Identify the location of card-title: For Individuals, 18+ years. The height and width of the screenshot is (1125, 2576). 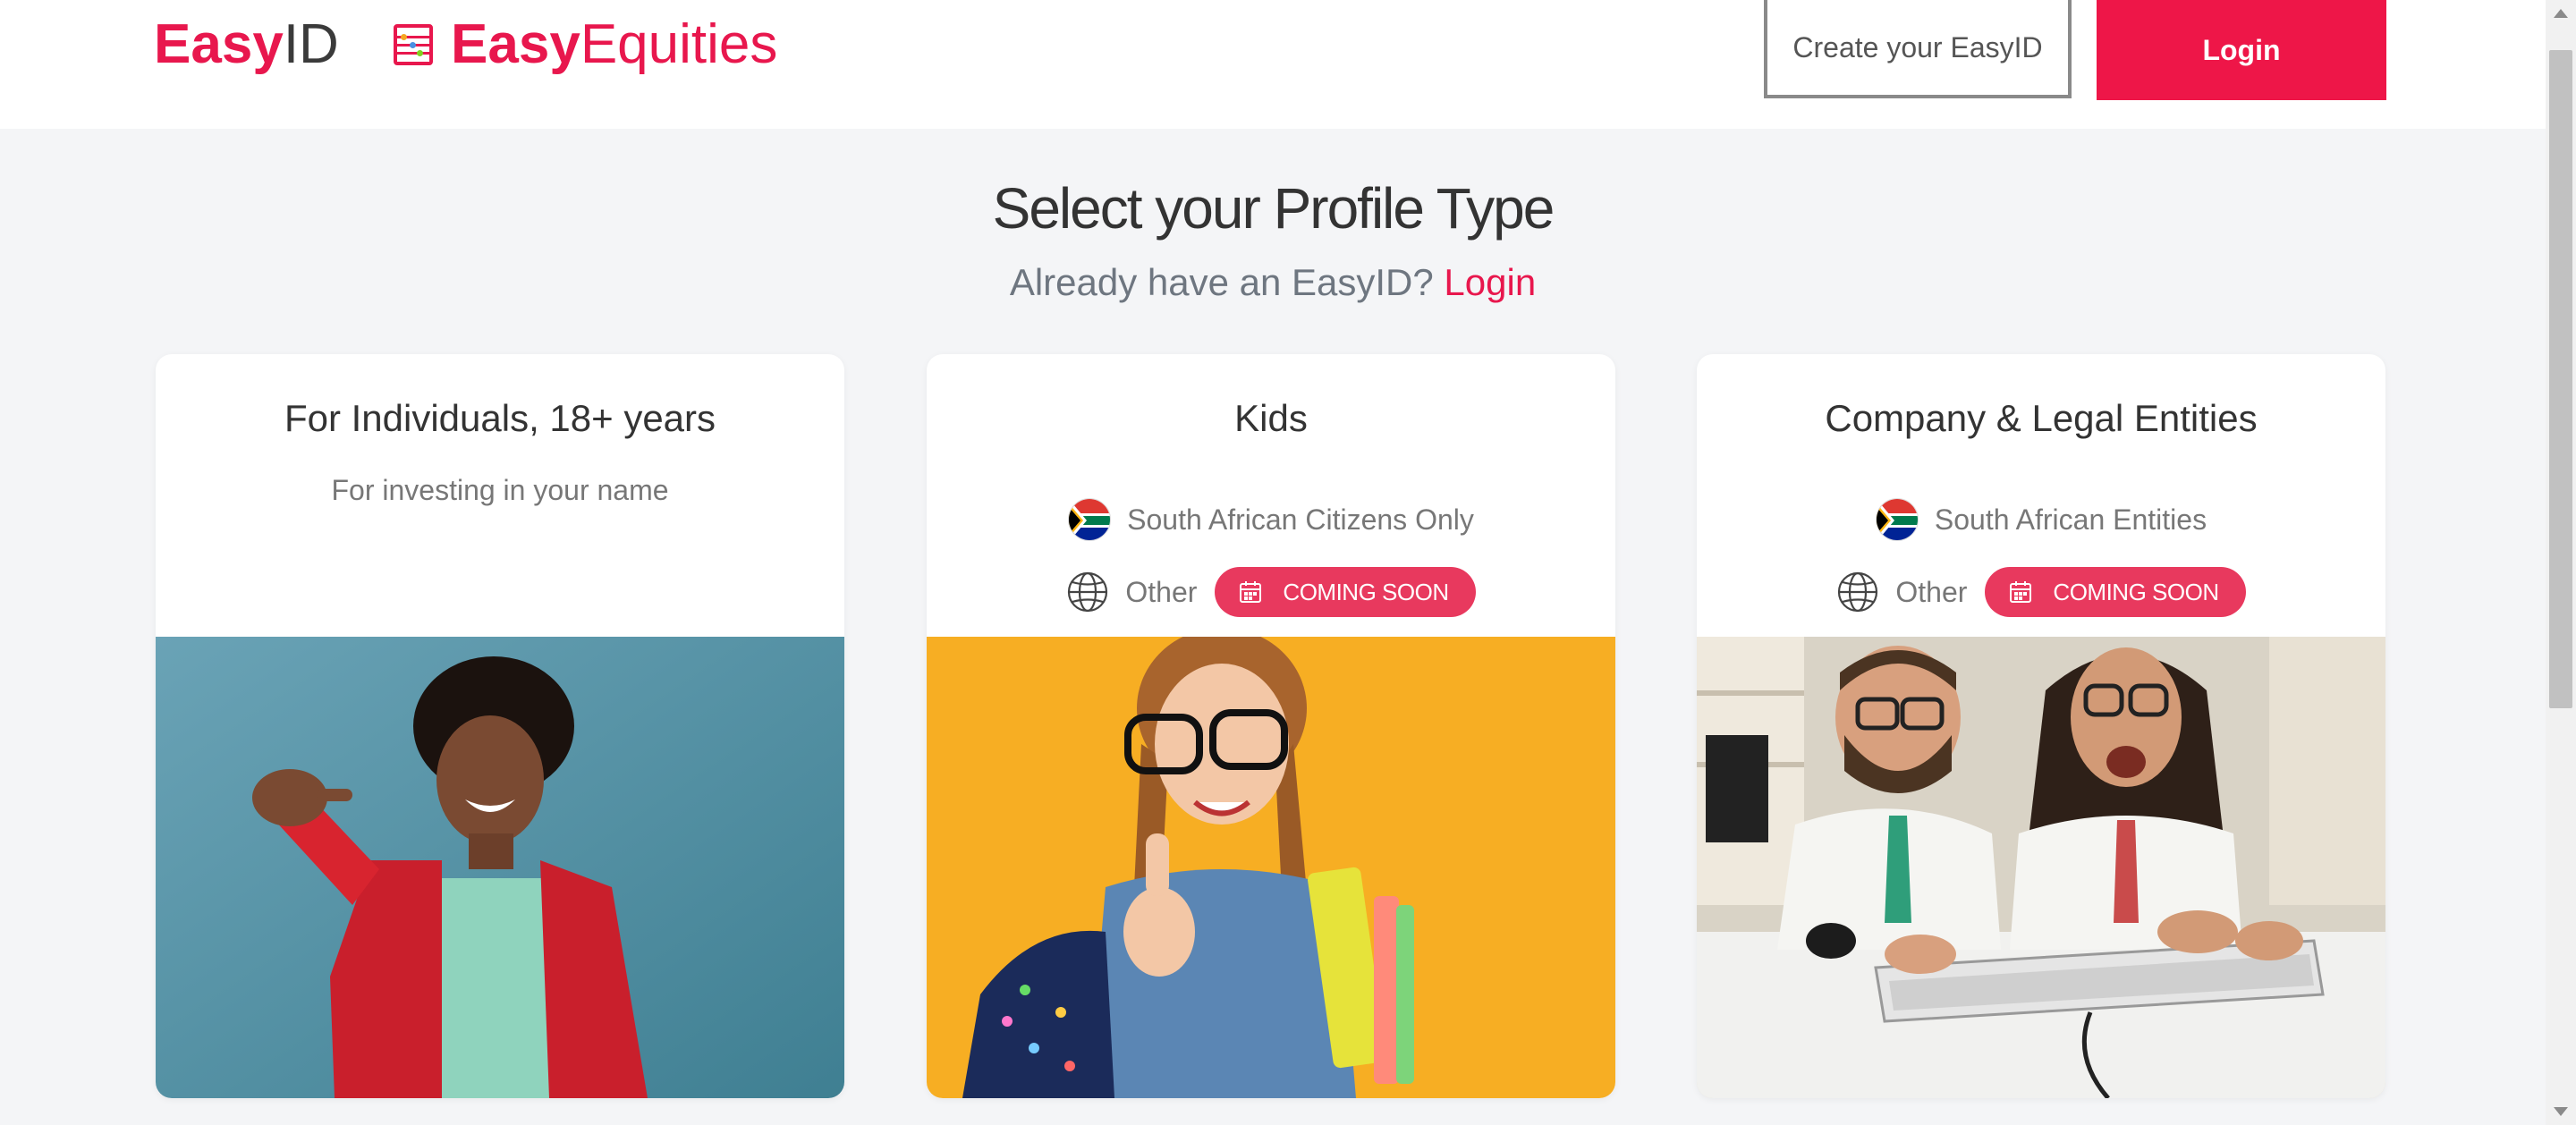
(500, 418).